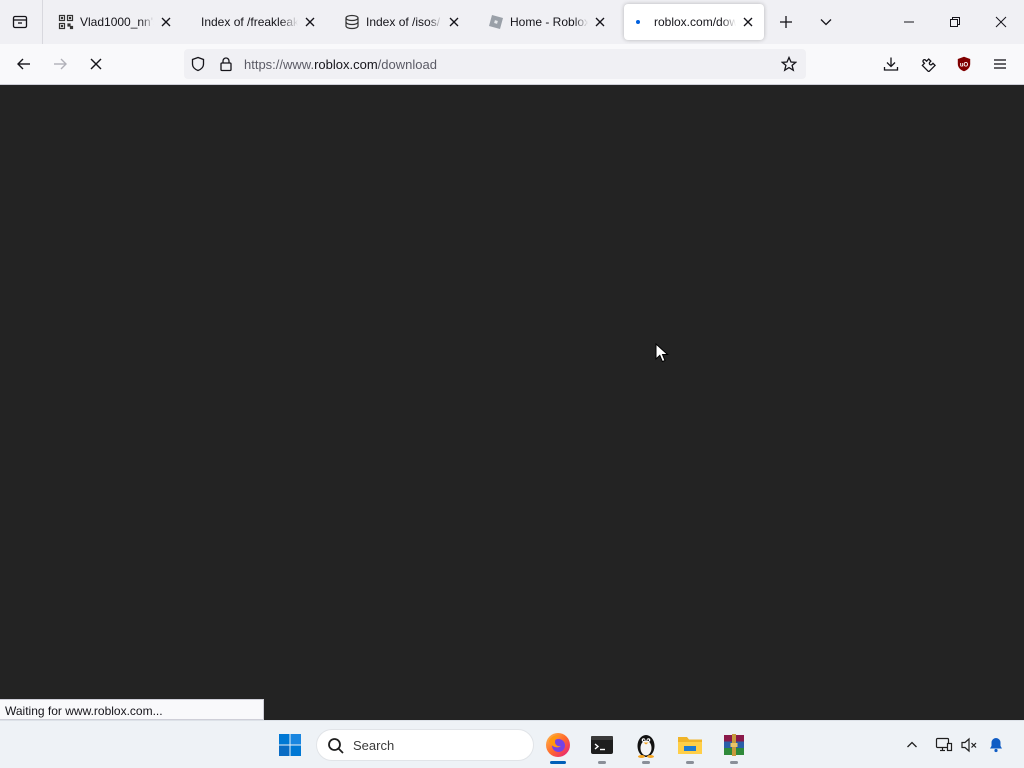 Image resolution: width=1024 pixels, height=768 pixels. I want to click on tab-index-isos: Index of /isos/, so click(403, 22).